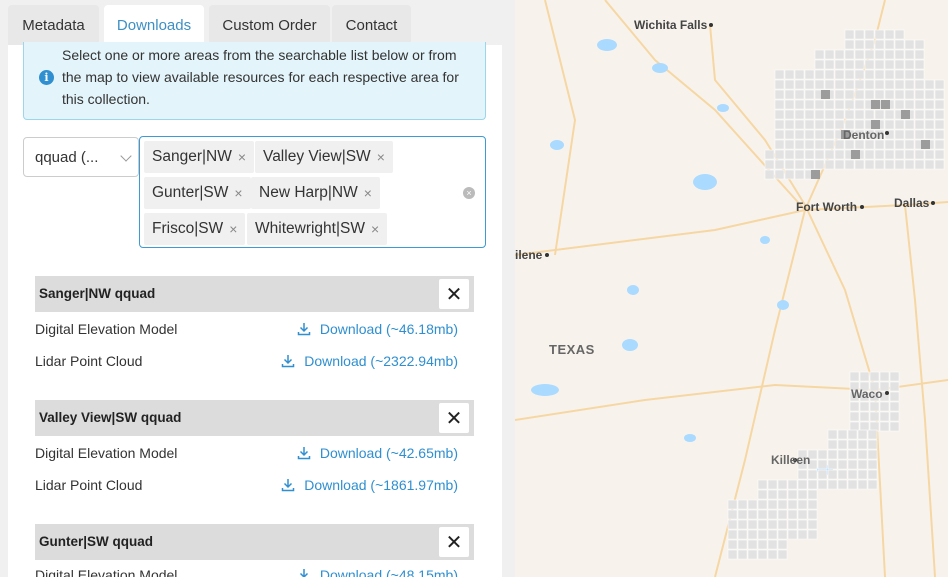 The height and width of the screenshot is (577, 948). Describe the element at coordinates (377, 453) in the screenshot. I see `download-link: Download (~42.65mb)` at that location.